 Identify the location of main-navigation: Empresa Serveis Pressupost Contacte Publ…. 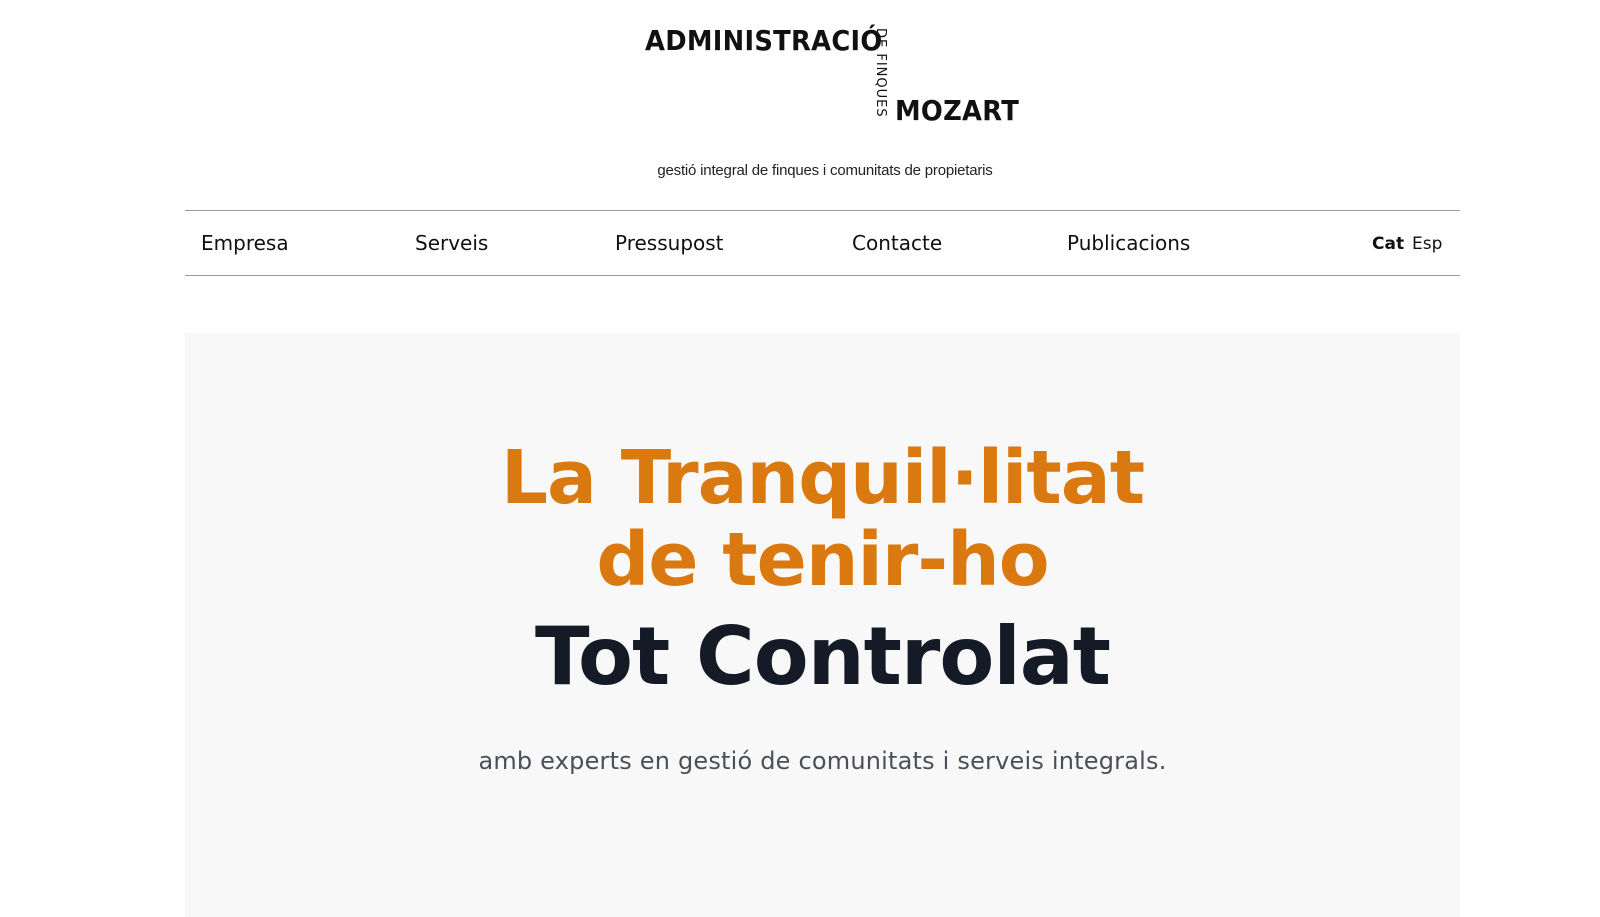
(822, 243).